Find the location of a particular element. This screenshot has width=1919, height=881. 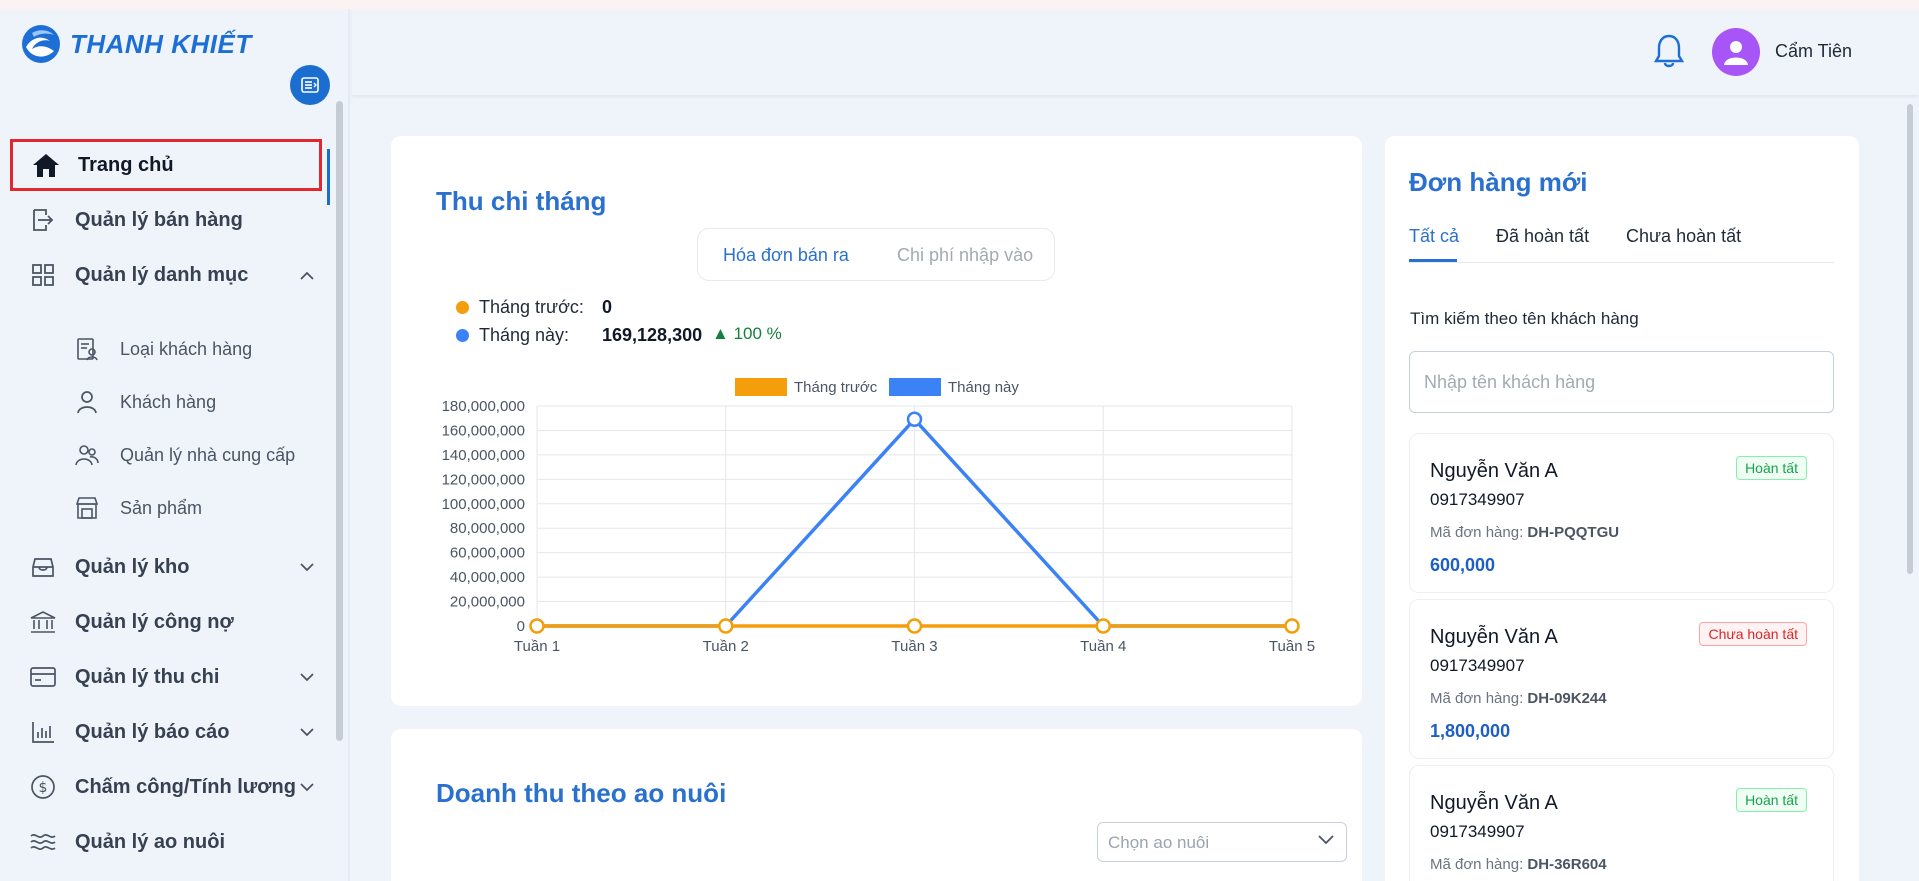

sidebar-item-income-expense: Quản lý thu chi is located at coordinates (166, 677).